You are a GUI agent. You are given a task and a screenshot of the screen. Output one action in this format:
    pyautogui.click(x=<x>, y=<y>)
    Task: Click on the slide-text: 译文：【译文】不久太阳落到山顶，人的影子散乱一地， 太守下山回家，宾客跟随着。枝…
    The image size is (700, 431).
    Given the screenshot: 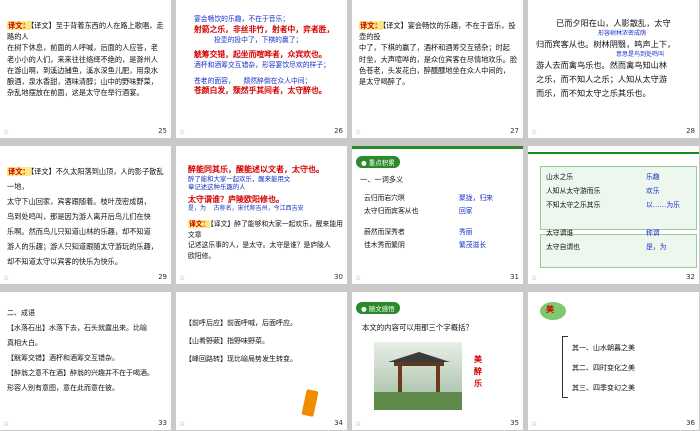 What is the action you would take?
    pyautogui.click(x=87, y=216)
    